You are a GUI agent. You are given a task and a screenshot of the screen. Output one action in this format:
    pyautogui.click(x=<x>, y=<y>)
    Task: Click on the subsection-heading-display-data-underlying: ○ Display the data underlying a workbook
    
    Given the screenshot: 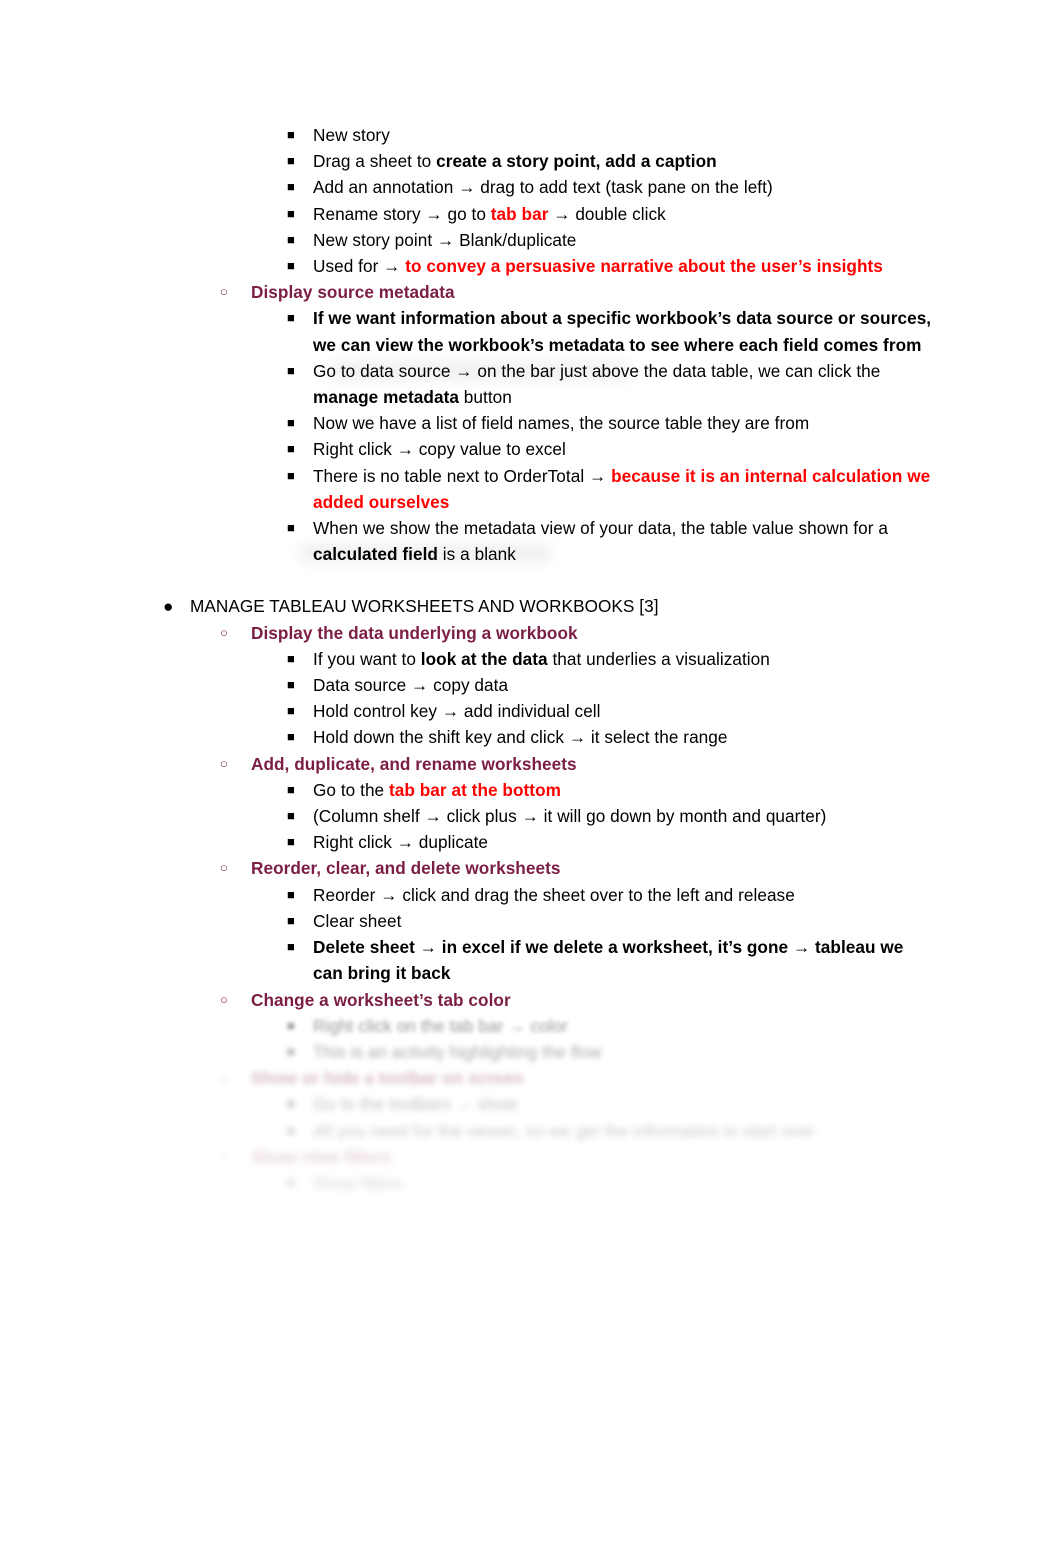 What is the action you would take?
    pyautogui.click(x=531, y=633)
    